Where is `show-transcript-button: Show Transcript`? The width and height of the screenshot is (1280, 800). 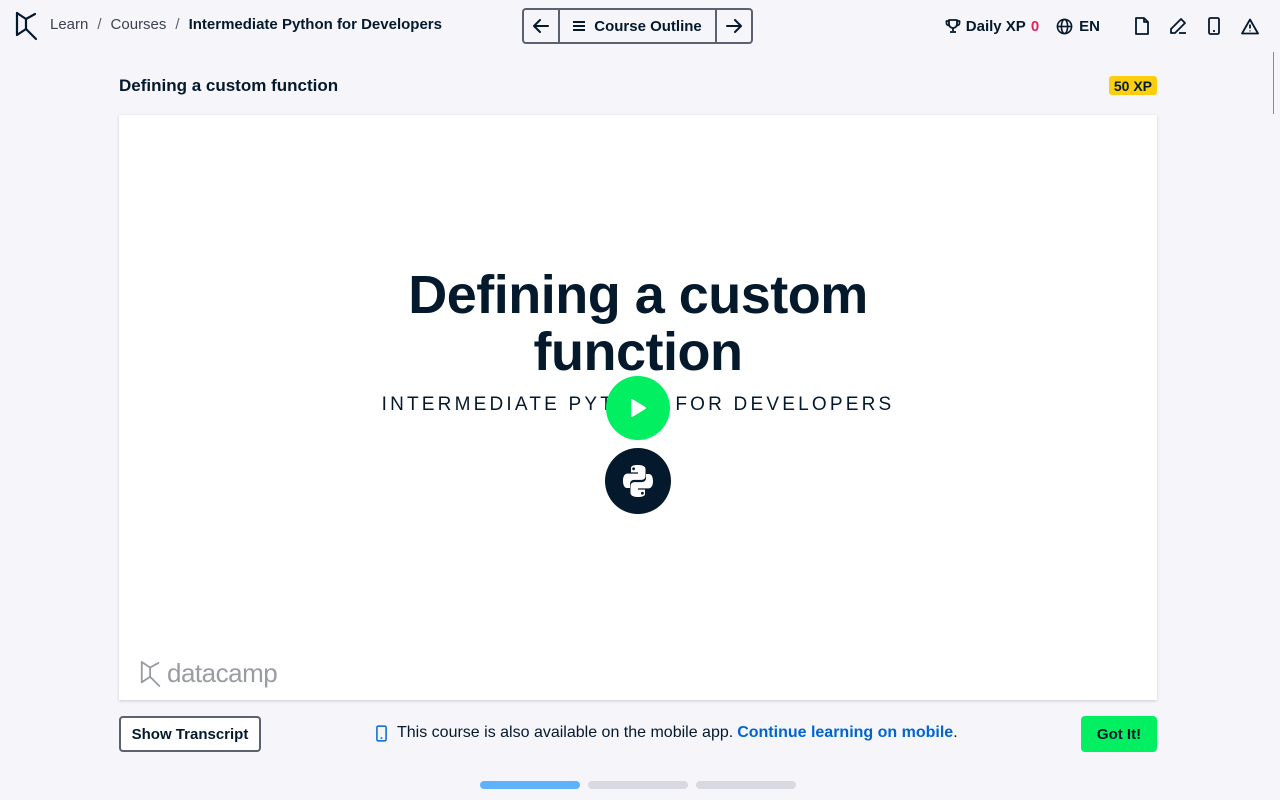
show-transcript-button: Show Transcript is located at coordinates (190, 734).